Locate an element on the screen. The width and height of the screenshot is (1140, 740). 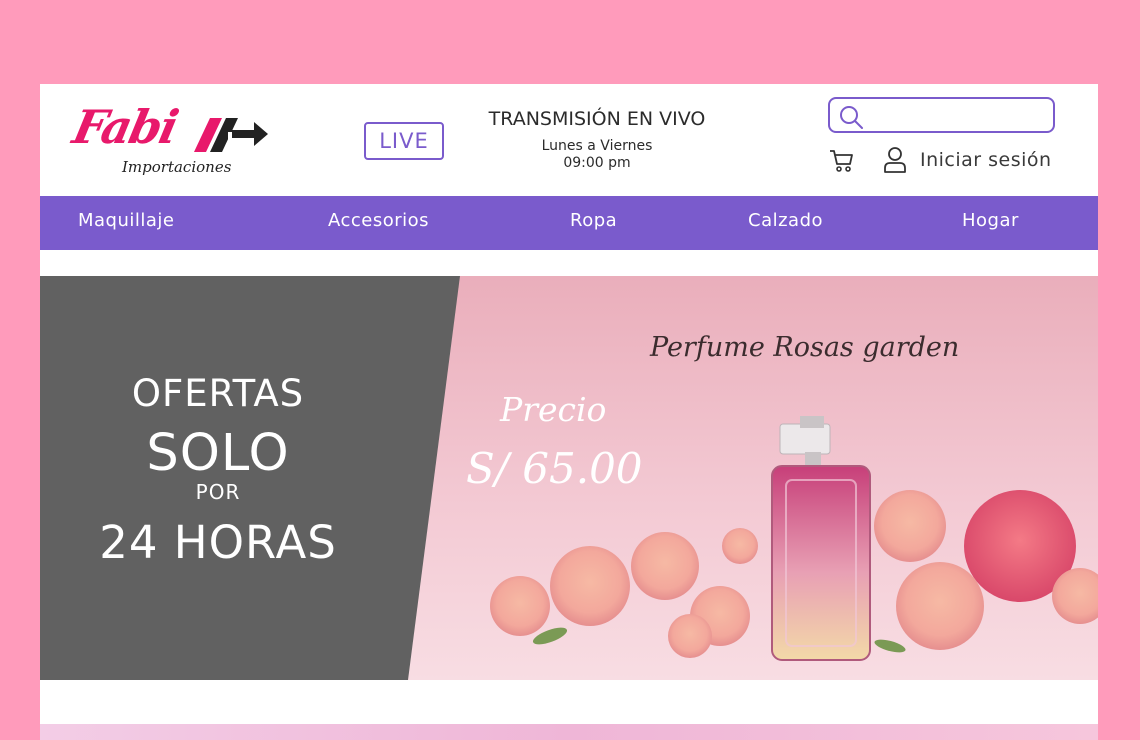
brand-logo: Fabi Importaciones is located at coordinates (169, 140).